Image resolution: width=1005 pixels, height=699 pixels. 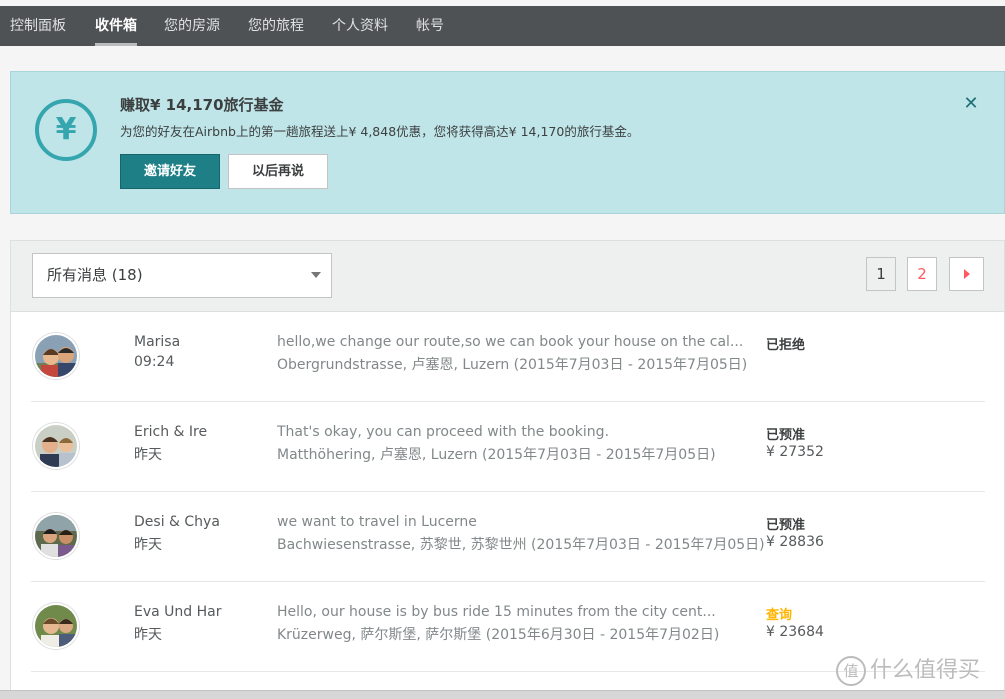 What do you see at coordinates (182, 275) in the screenshot?
I see `message-filter-select: 所有消息 (18)` at bounding box center [182, 275].